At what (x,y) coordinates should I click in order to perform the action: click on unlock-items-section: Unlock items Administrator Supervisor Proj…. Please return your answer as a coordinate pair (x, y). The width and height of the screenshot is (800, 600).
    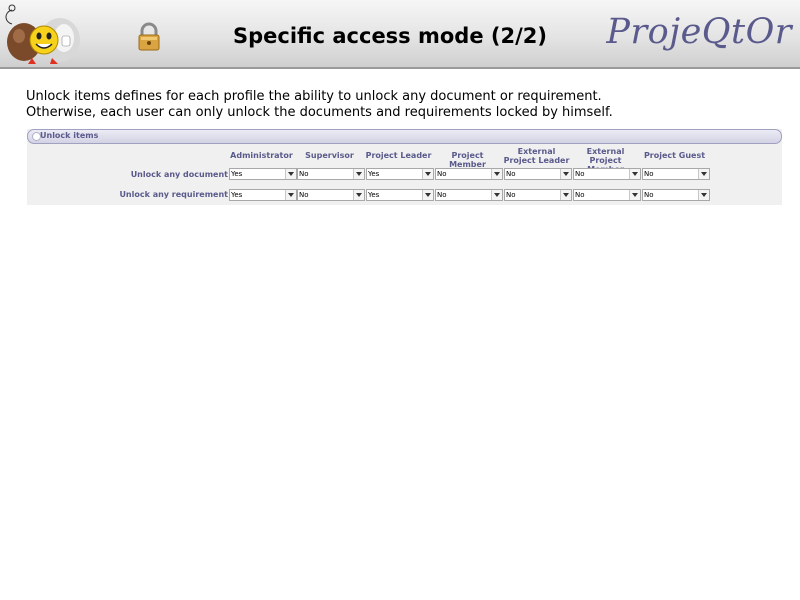
    Looking at the image, I should click on (404, 167).